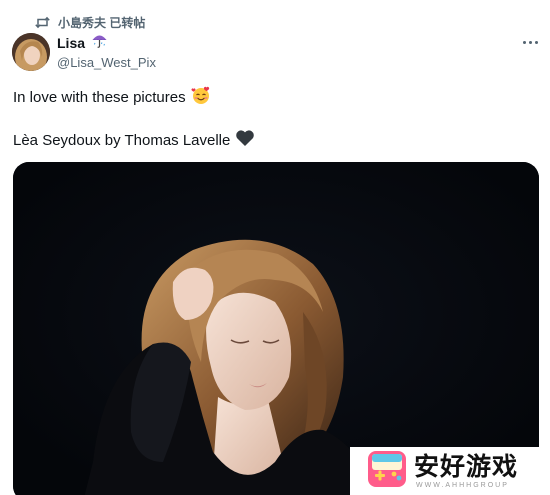  What do you see at coordinates (122, 140) in the screenshot?
I see `tweet-text-2: Lèa Seydoux by Thomas Lavelle` at bounding box center [122, 140].